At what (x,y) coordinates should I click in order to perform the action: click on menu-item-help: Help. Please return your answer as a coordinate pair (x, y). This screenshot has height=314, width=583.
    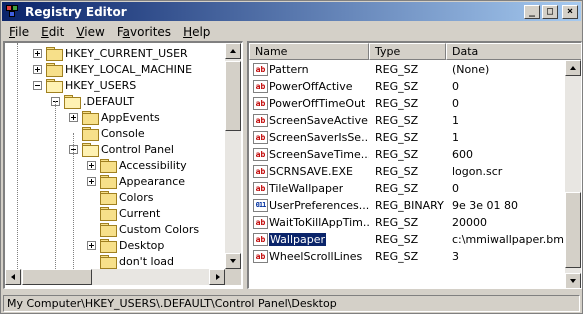
    Looking at the image, I should click on (196, 32).